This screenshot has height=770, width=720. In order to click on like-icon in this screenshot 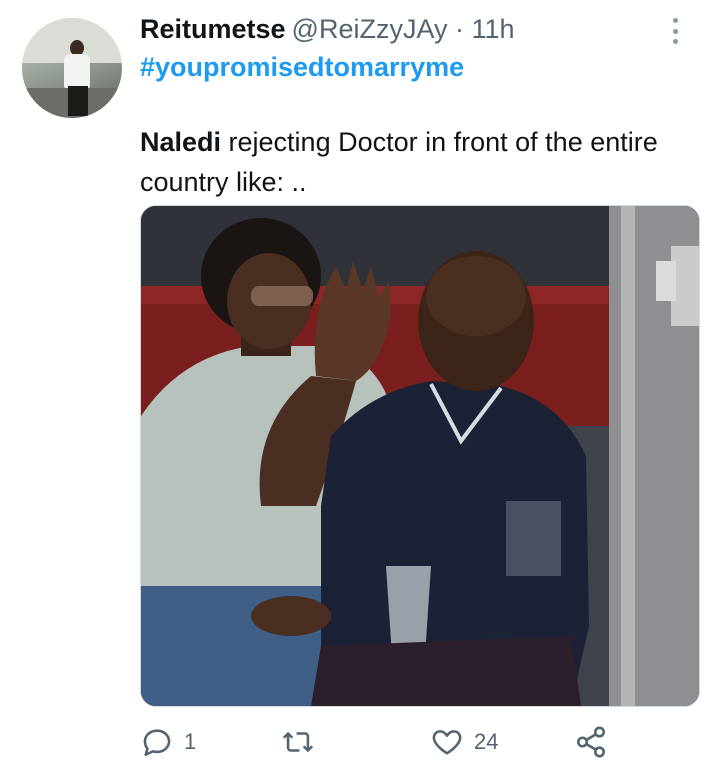, I will do `click(447, 742)`.